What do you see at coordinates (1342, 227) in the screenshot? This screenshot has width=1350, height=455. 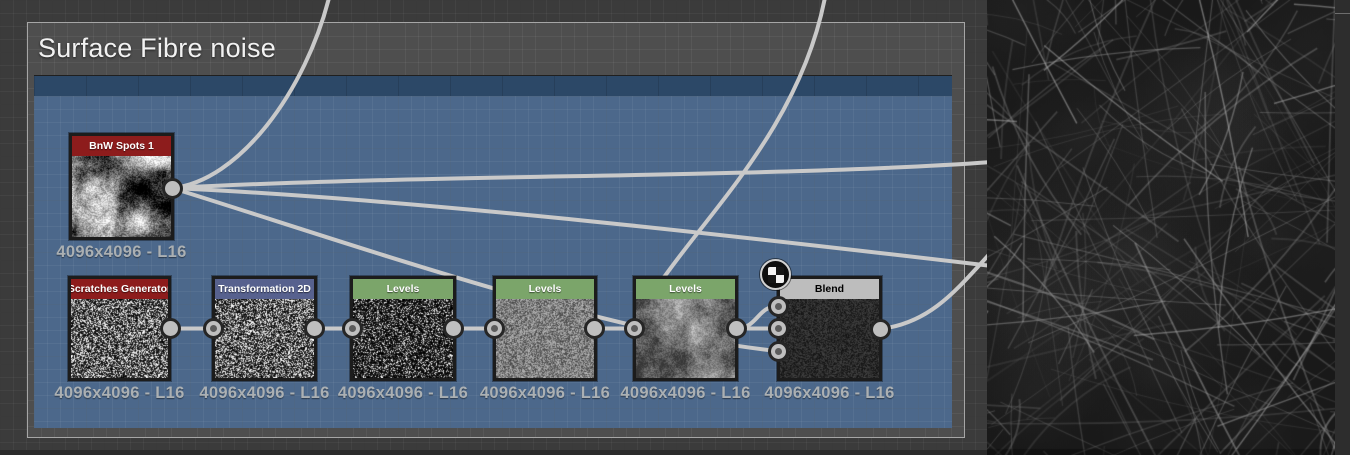 I see `right-panel-edge` at bounding box center [1342, 227].